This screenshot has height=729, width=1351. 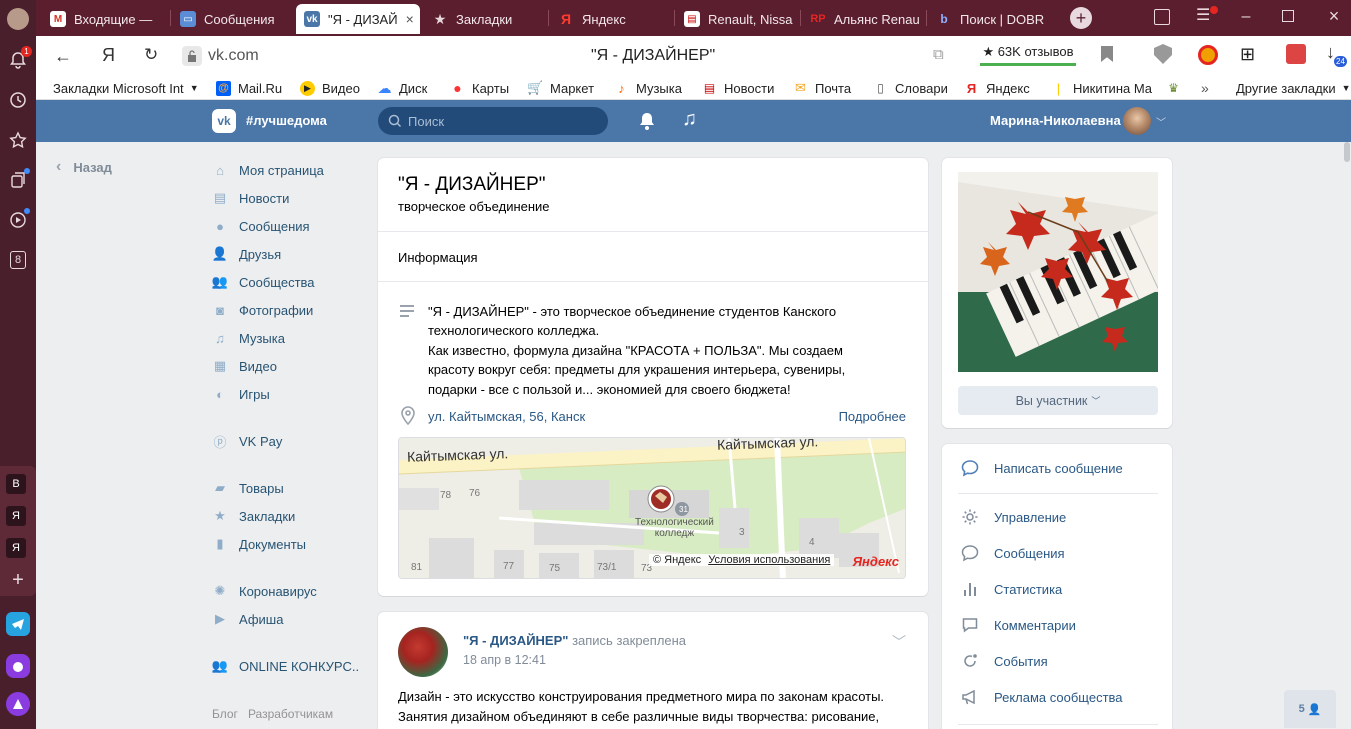 I want to click on menu-friends: 👤 Друзья, so click(x=246, y=254).